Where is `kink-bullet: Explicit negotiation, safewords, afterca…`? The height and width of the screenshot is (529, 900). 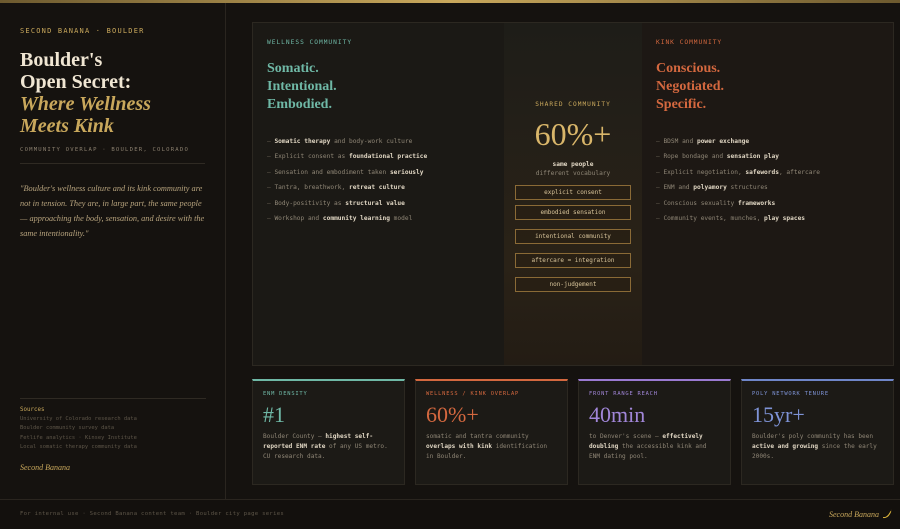
kink-bullet: Explicit negotiation, safewords, afterca… is located at coordinates (767, 172).